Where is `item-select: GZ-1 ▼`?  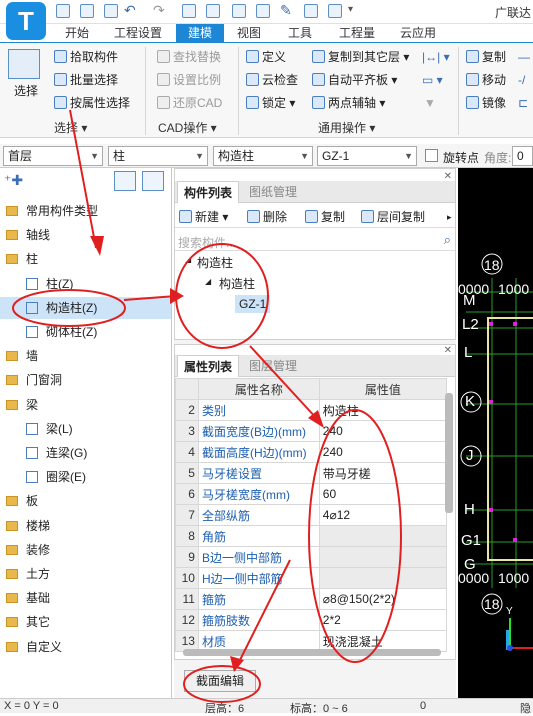 item-select: GZ-1 ▼ is located at coordinates (367, 156).